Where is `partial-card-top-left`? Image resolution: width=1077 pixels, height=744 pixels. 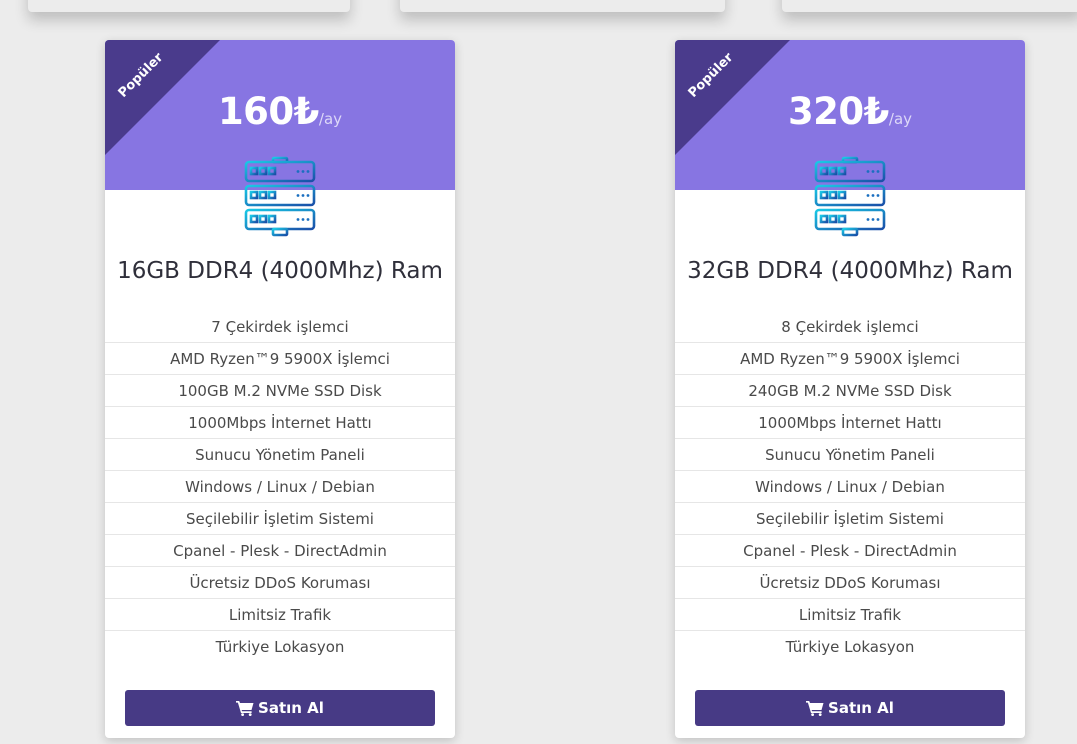 partial-card-top-left is located at coordinates (189, 6).